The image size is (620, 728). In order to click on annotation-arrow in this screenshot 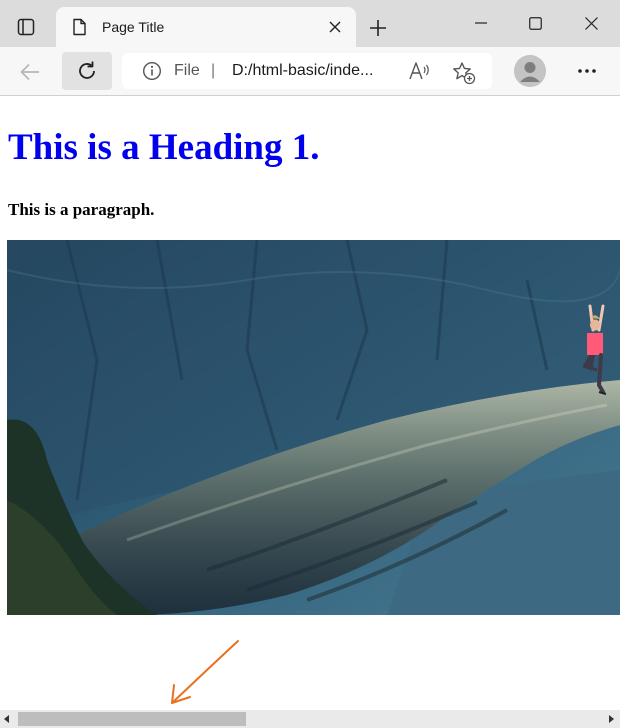, I will do `click(205, 672)`.